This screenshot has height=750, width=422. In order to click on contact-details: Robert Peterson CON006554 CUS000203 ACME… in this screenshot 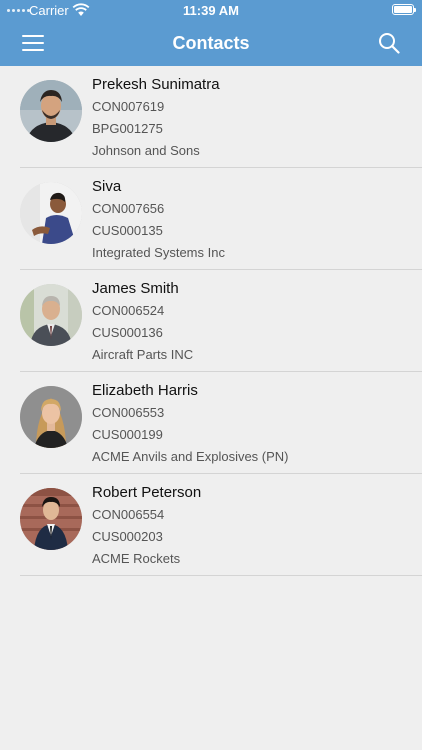, I will do `click(146, 526)`.